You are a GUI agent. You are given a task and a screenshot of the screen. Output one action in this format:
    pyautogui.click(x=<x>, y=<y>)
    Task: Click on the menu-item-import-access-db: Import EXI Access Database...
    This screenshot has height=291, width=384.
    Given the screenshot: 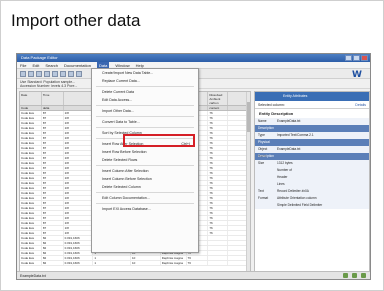 What is the action you would take?
    pyautogui.click(x=145, y=209)
    